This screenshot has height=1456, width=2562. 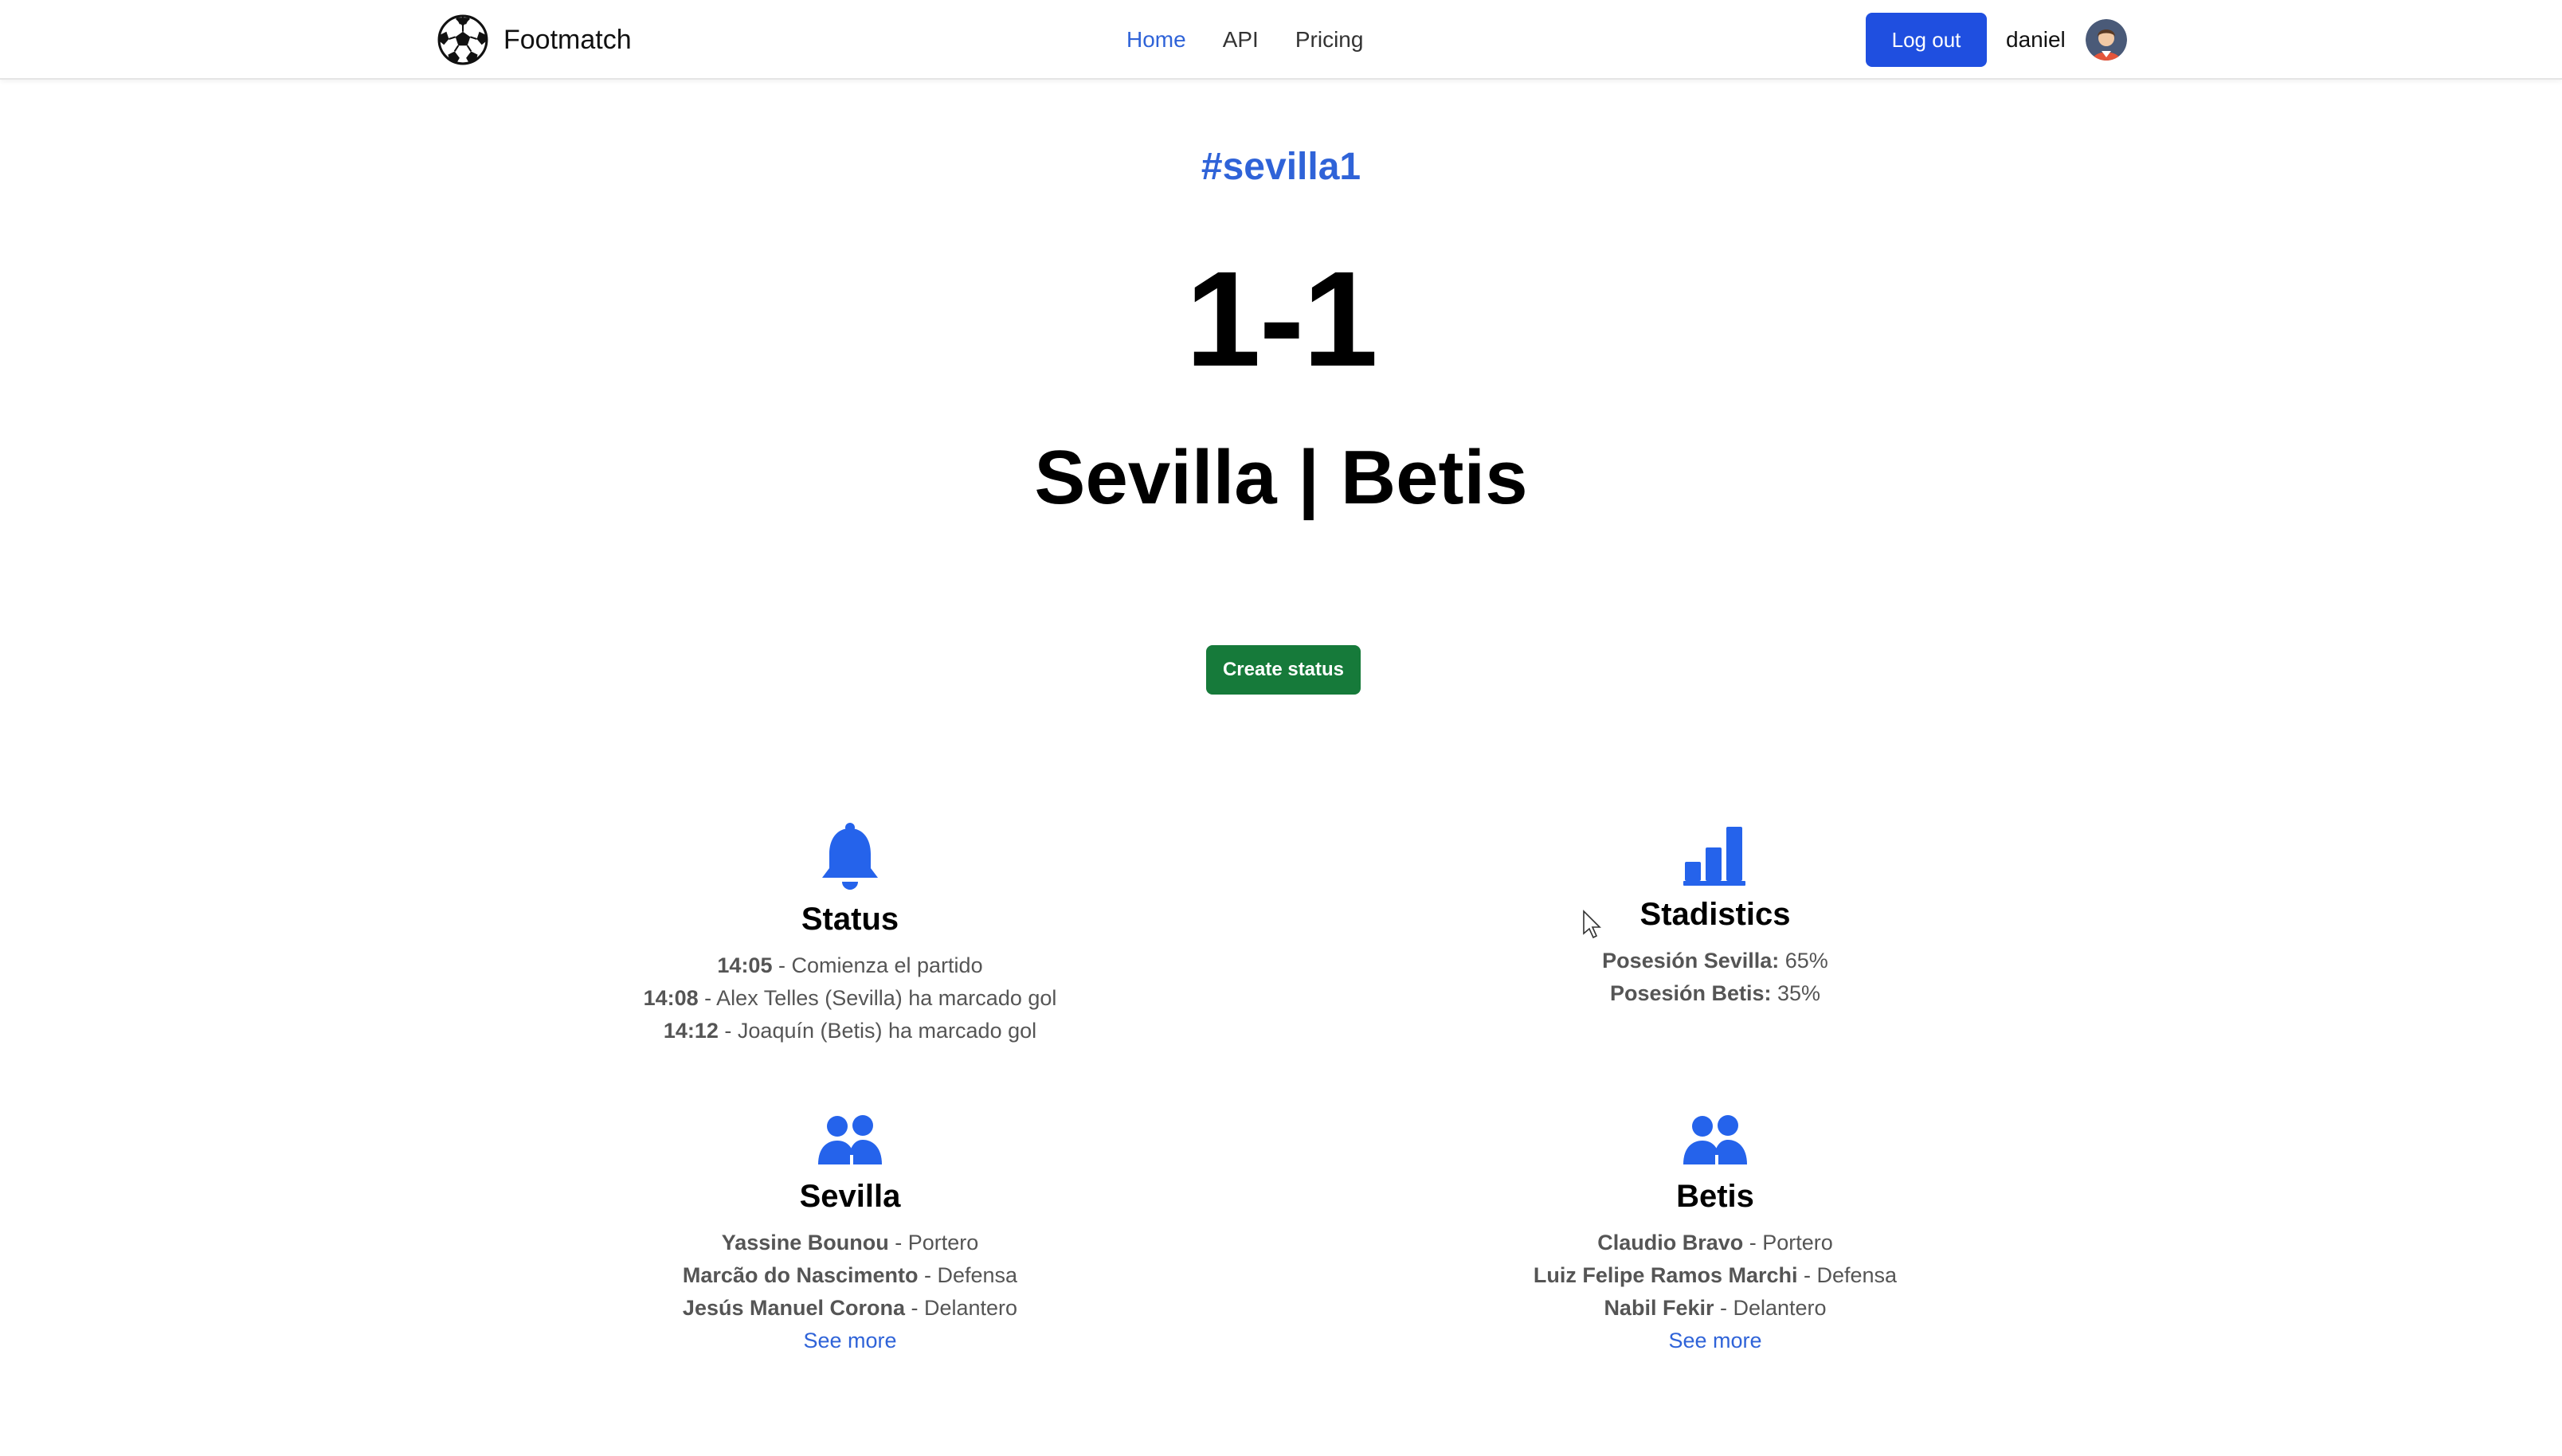 What do you see at coordinates (1803, 961) in the screenshot?
I see `stat-value: 65%` at bounding box center [1803, 961].